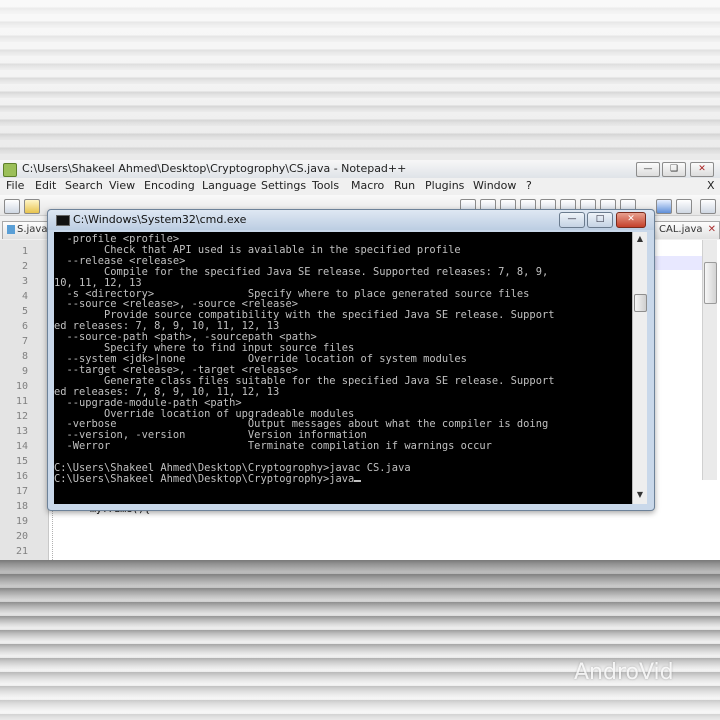 This screenshot has width=720, height=720. What do you see at coordinates (24, 341) in the screenshot?
I see `line-number: 7` at bounding box center [24, 341].